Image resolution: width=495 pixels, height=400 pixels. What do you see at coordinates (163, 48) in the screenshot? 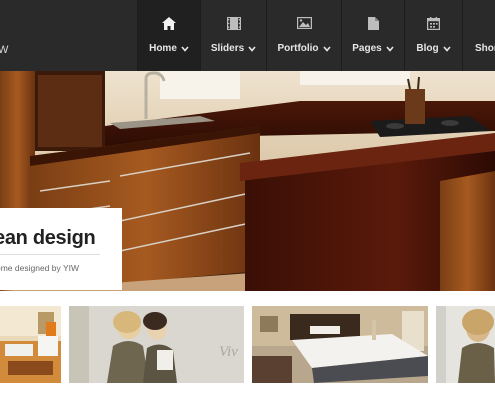
I see `nav-label-home: Home` at bounding box center [163, 48].